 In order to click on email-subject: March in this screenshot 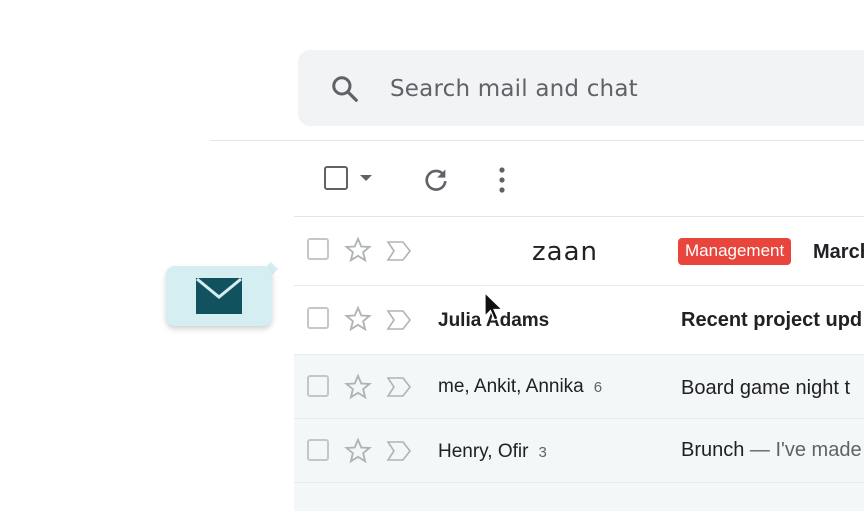, I will do `click(840, 252)`.